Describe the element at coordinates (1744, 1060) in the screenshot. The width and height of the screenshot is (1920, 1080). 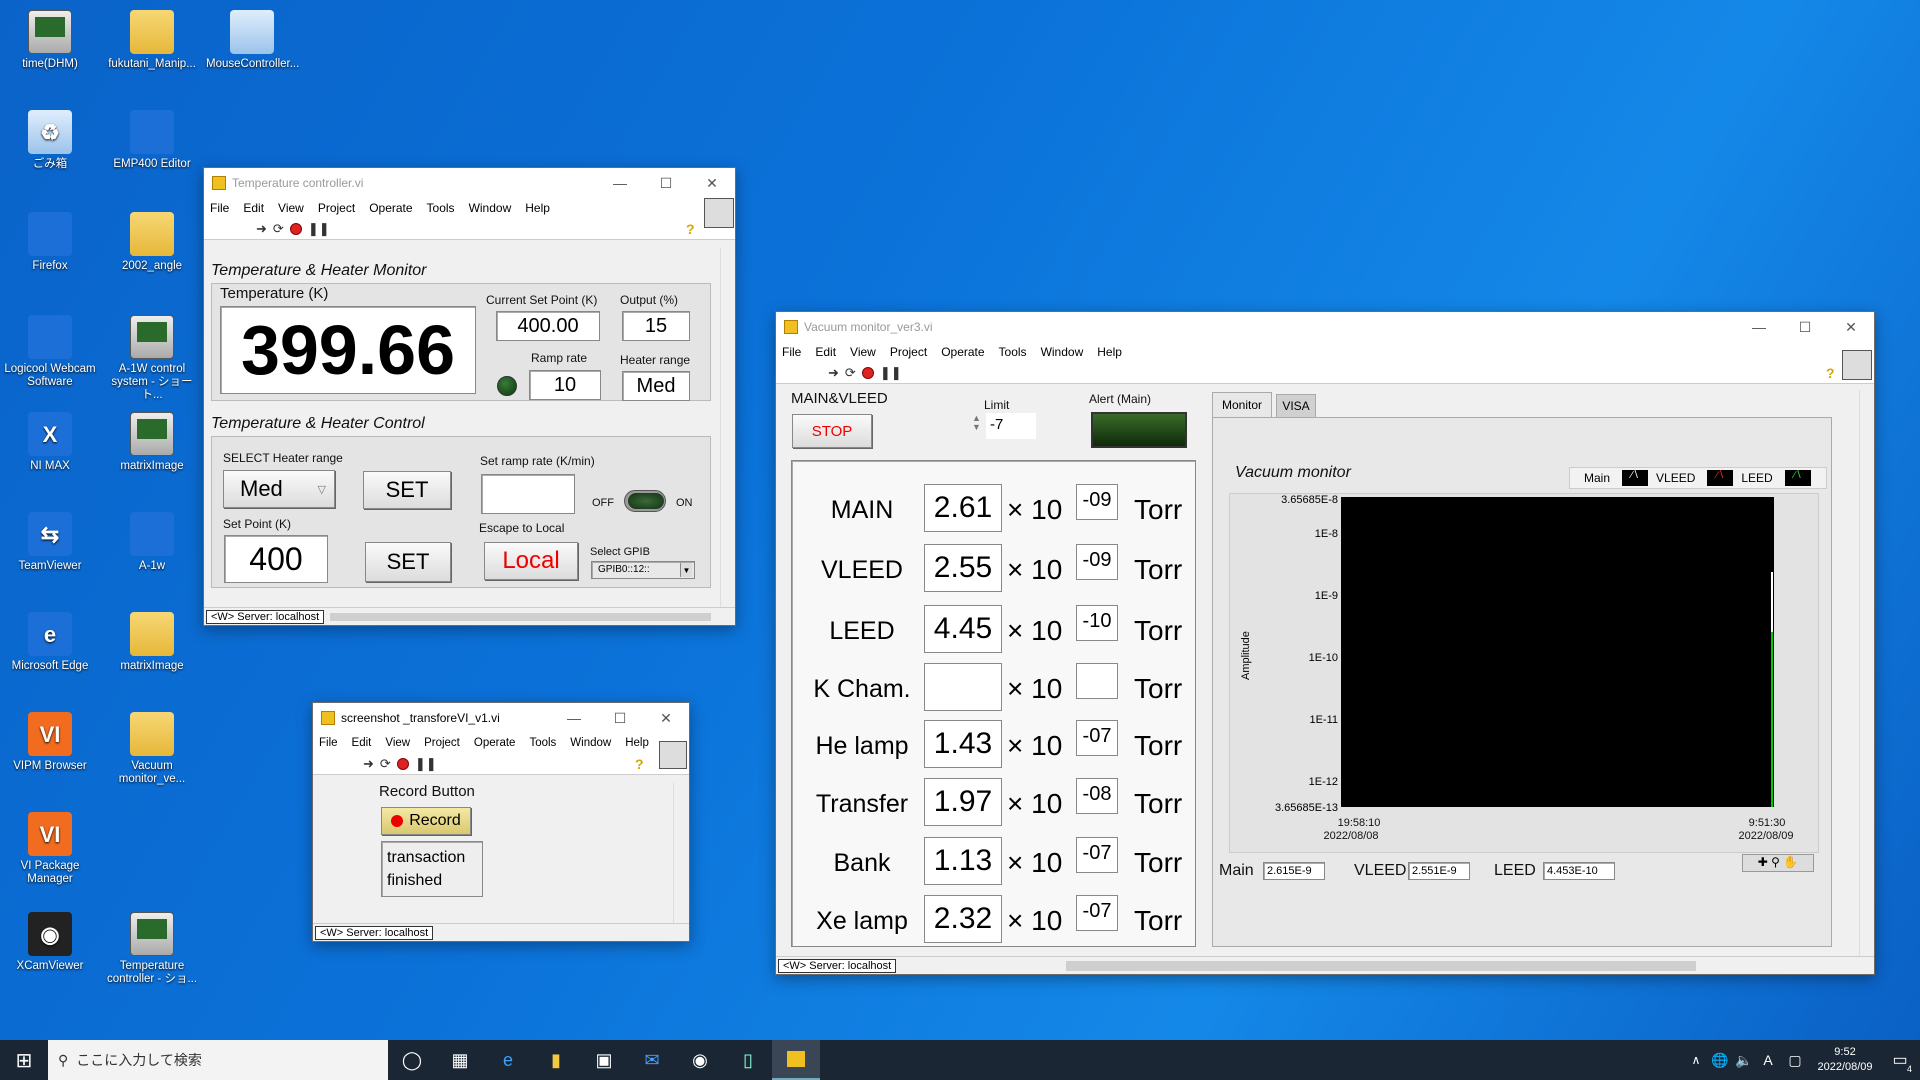
I see `volume-icon: 🔈` at that location.